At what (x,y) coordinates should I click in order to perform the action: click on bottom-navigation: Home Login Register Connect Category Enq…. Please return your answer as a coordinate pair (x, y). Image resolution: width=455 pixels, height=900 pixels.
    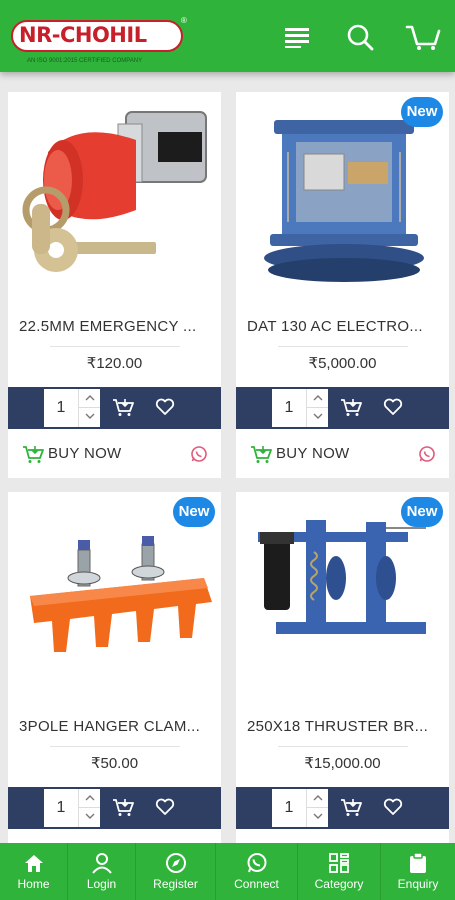
    Looking at the image, I should click on (227, 871).